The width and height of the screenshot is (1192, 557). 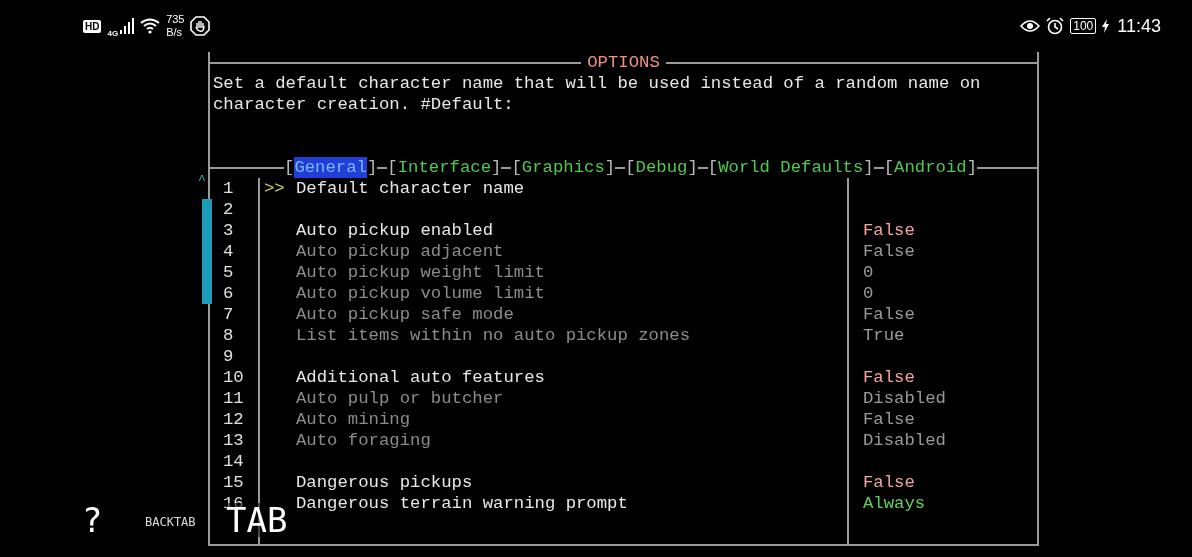 What do you see at coordinates (228, 335) in the screenshot?
I see `line-number: 8` at bounding box center [228, 335].